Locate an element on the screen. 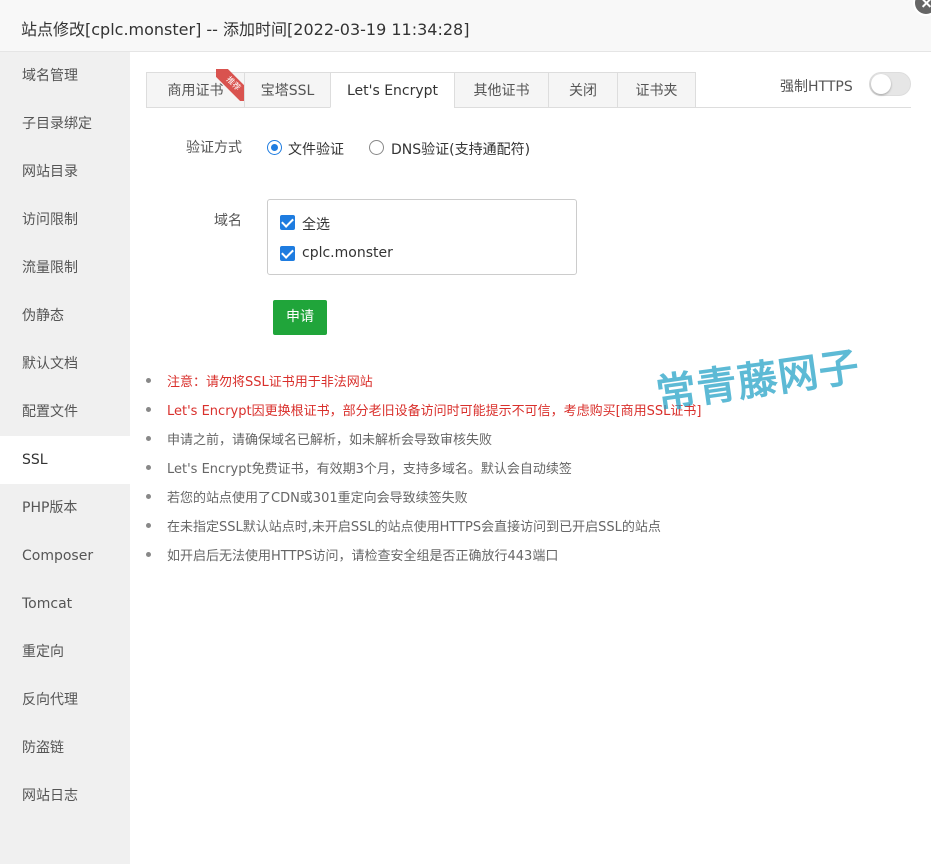  tab-bt-ssl: 宝塔SSL is located at coordinates (287, 90).